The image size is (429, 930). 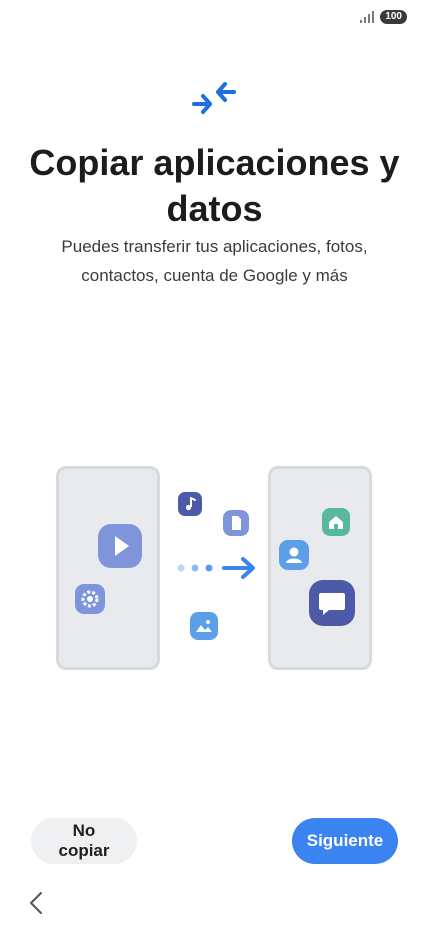 What do you see at coordinates (90, 599) in the screenshot?
I see `gear-icon` at bounding box center [90, 599].